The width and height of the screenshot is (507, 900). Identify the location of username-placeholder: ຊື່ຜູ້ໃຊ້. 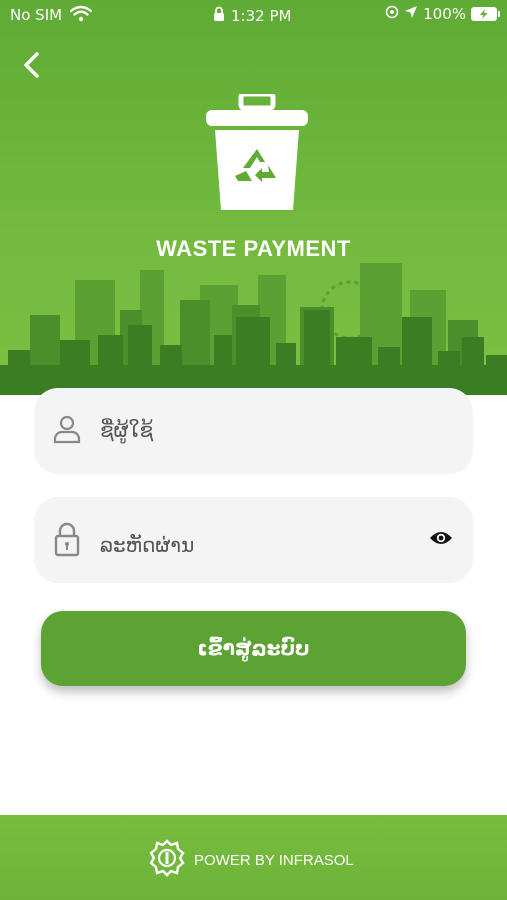
(127, 430).